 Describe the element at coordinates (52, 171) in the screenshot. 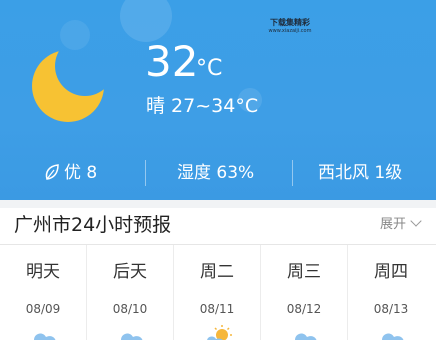

I see `leaf-icon` at that location.